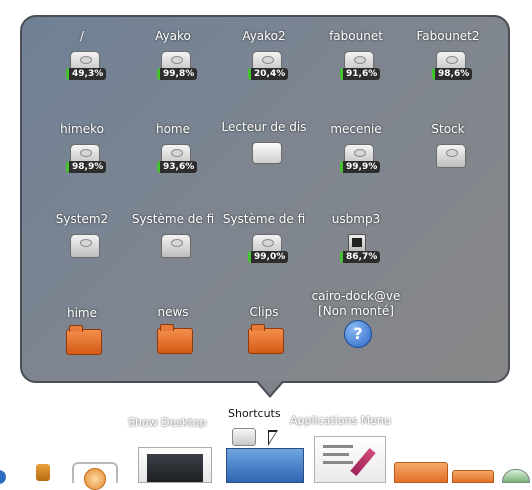 Image resolution: width=532 pixels, height=490 pixels. What do you see at coordinates (82, 219) in the screenshot?
I see `shortcut-label: System2` at bounding box center [82, 219].